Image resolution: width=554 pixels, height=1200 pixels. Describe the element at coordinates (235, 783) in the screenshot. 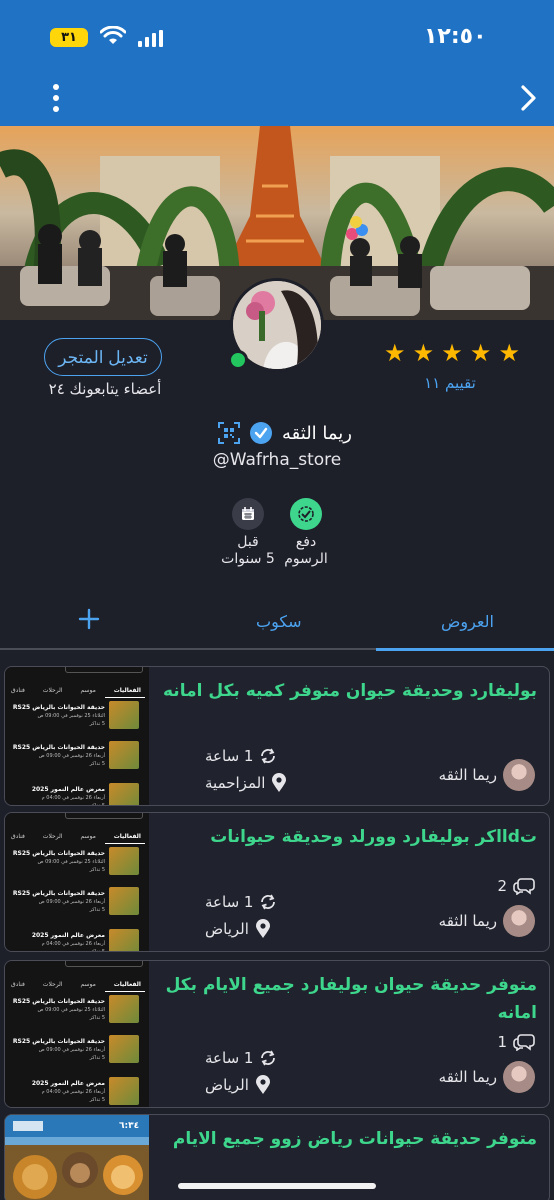

I see `location-text: المزاحمية` at that location.